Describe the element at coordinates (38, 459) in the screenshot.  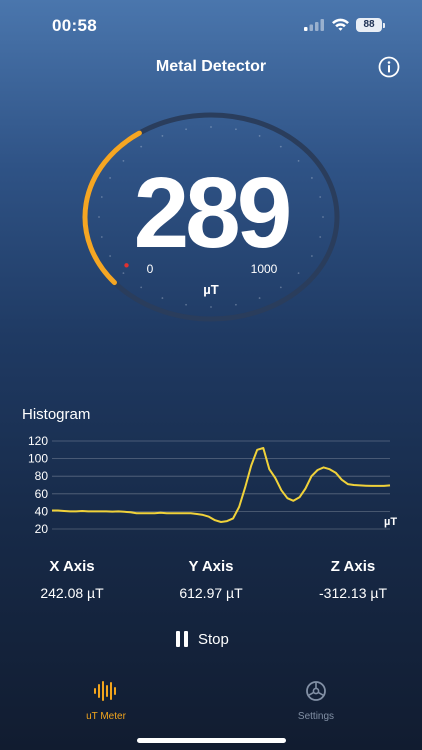
I see `chart-y-tick-label: 100` at that location.